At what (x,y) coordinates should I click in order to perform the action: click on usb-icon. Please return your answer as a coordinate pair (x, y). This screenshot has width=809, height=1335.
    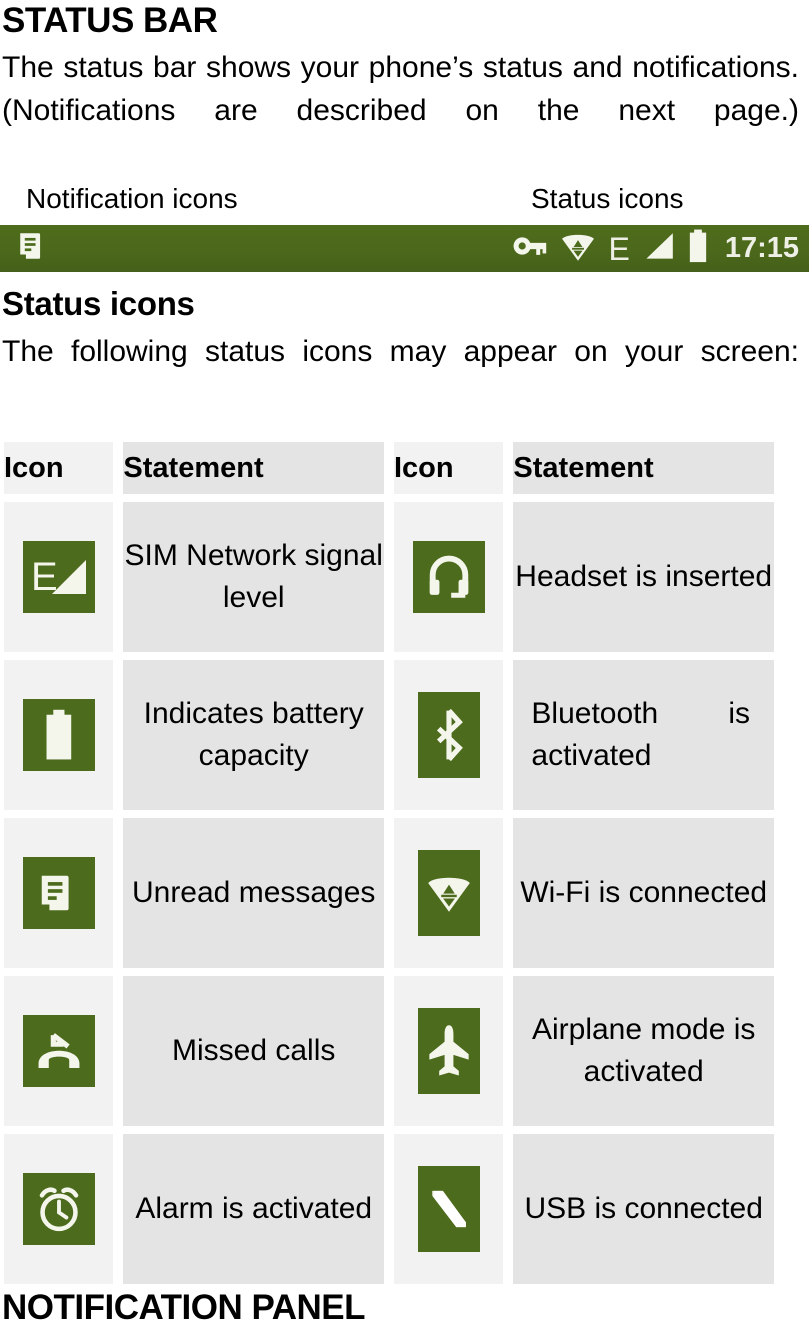
    Looking at the image, I should click on (448, 1209).